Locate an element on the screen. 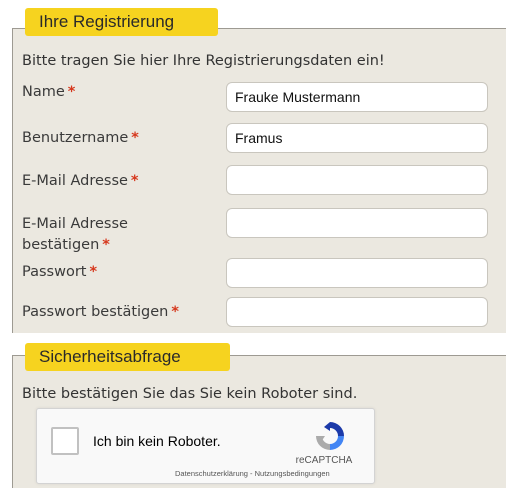 This screenshot has width=506, height=488. password-confirm-label: Passwort bestätigen * is located at coordinates (100, 312).